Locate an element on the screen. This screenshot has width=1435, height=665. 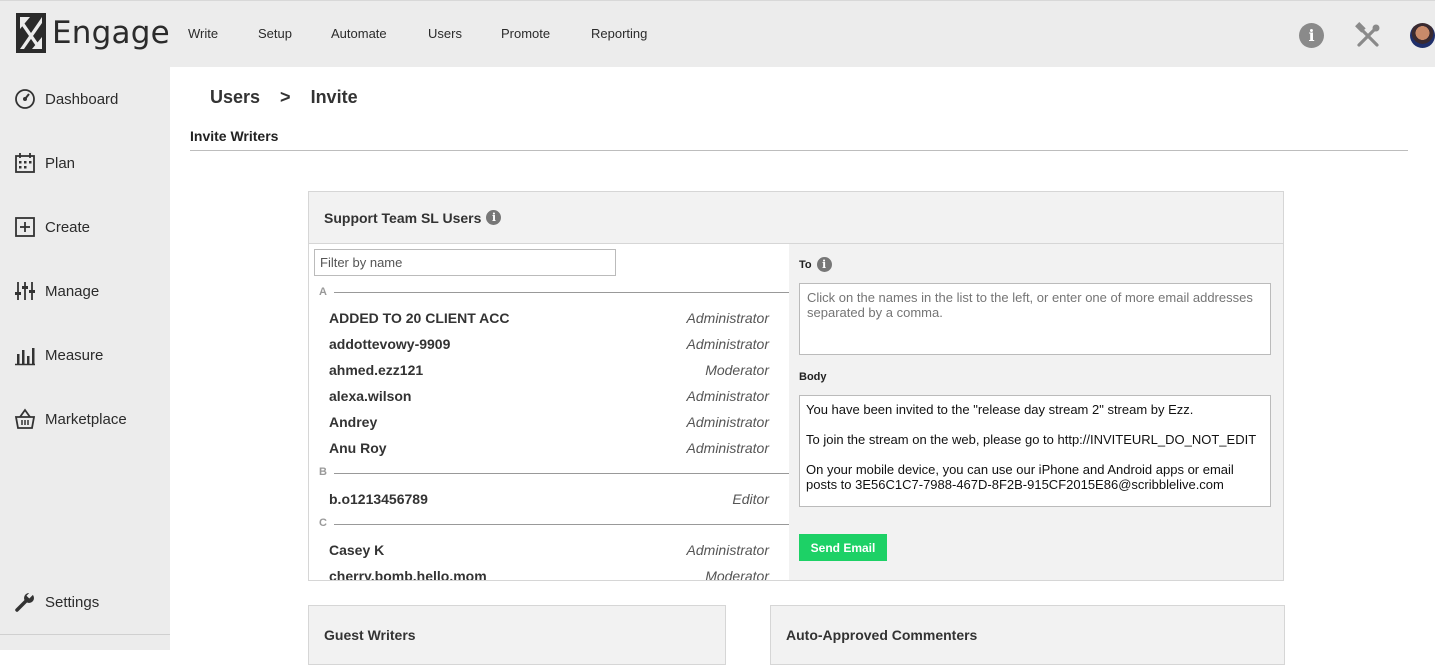
sidebar-item-label: Manage is located at coordinates (72, 291).